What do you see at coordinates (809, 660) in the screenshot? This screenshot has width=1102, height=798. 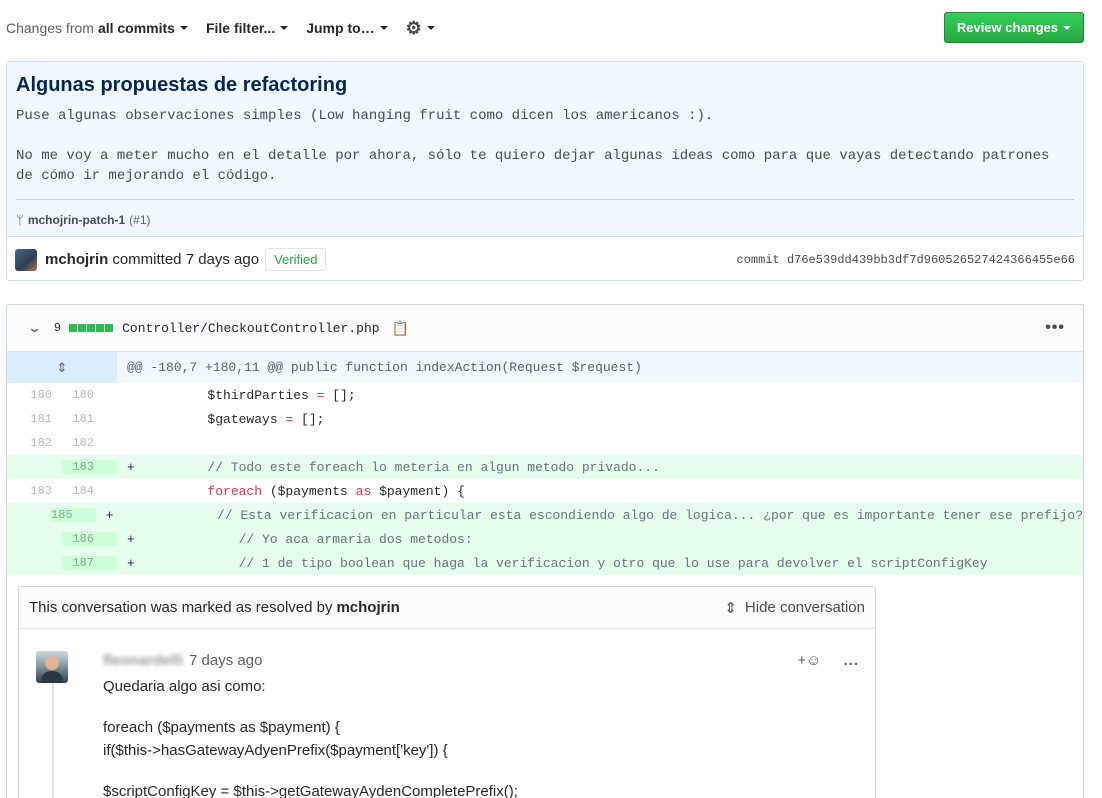 I see `add-reaction-icon: +☺` at bounding box center [809, 660].